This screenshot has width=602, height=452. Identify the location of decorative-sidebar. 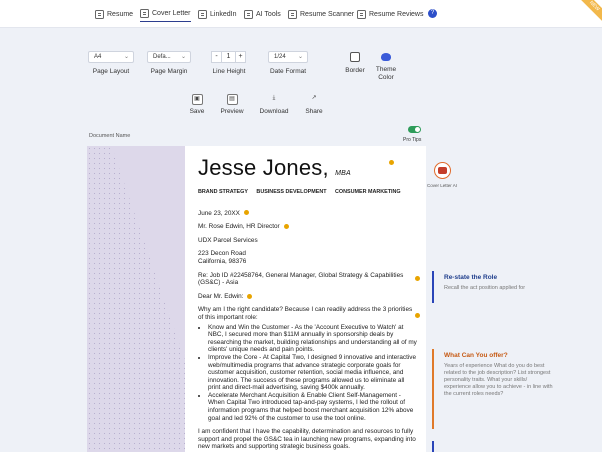
(136, 299).